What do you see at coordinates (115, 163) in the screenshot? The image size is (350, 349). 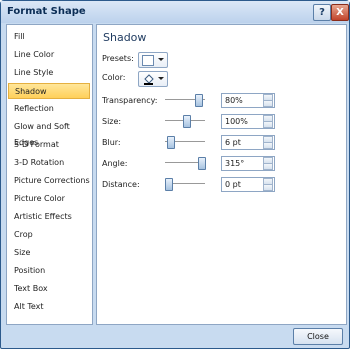 I see `angle-label: Angle:` at bounding box center [115, 163].